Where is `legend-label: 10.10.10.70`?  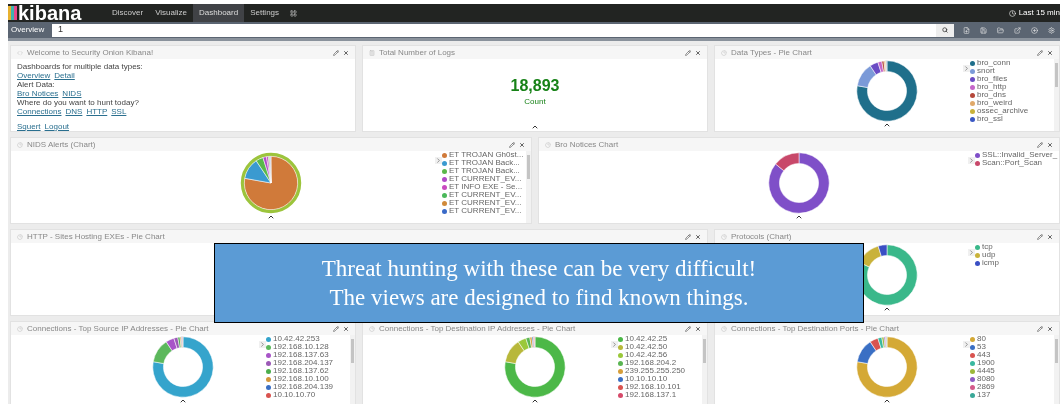 legend-label: 10.10.10.70 is located at coordinates (294, 395).